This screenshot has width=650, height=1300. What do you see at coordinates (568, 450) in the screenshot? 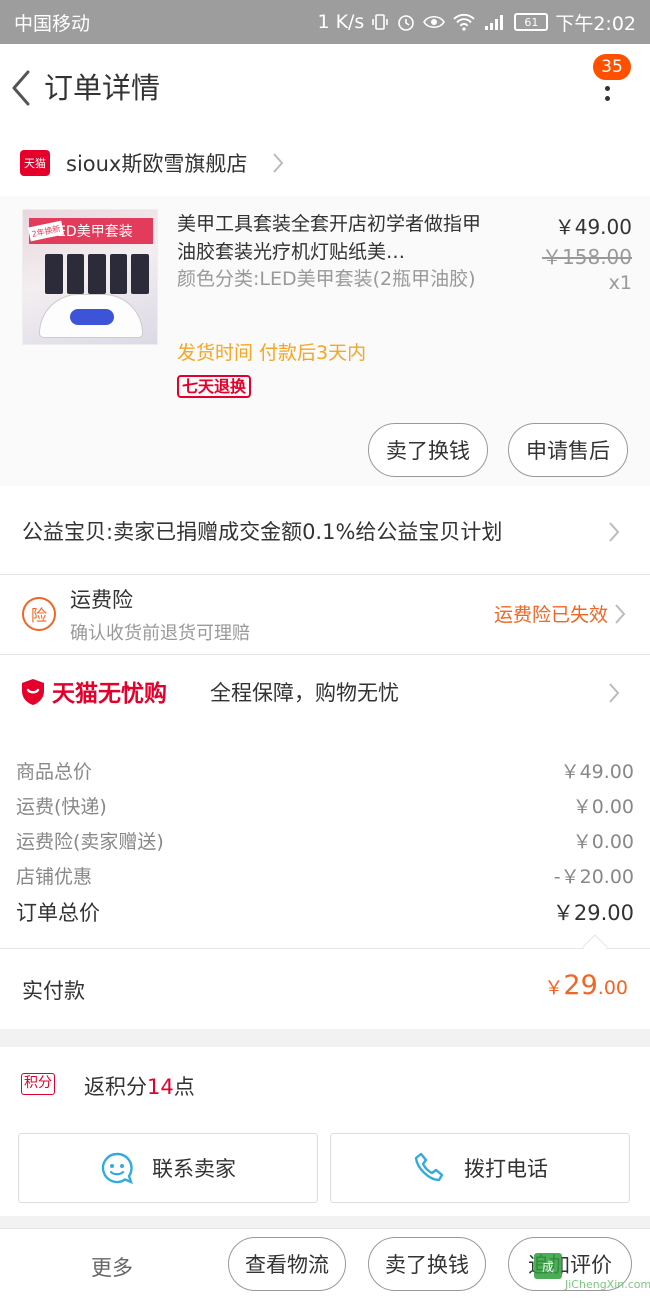
I see `after-sale-button: 申请售后` at bounding box center [568, 450].